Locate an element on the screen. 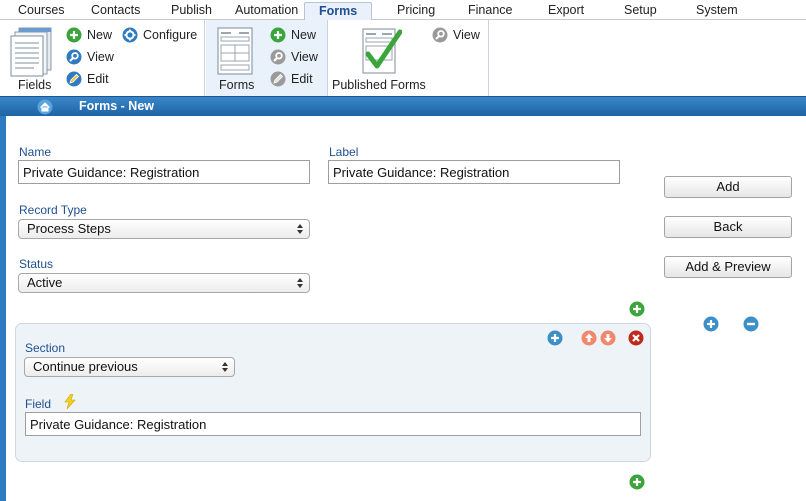  tab-forms: Forms is located at coordinates (338, 11).